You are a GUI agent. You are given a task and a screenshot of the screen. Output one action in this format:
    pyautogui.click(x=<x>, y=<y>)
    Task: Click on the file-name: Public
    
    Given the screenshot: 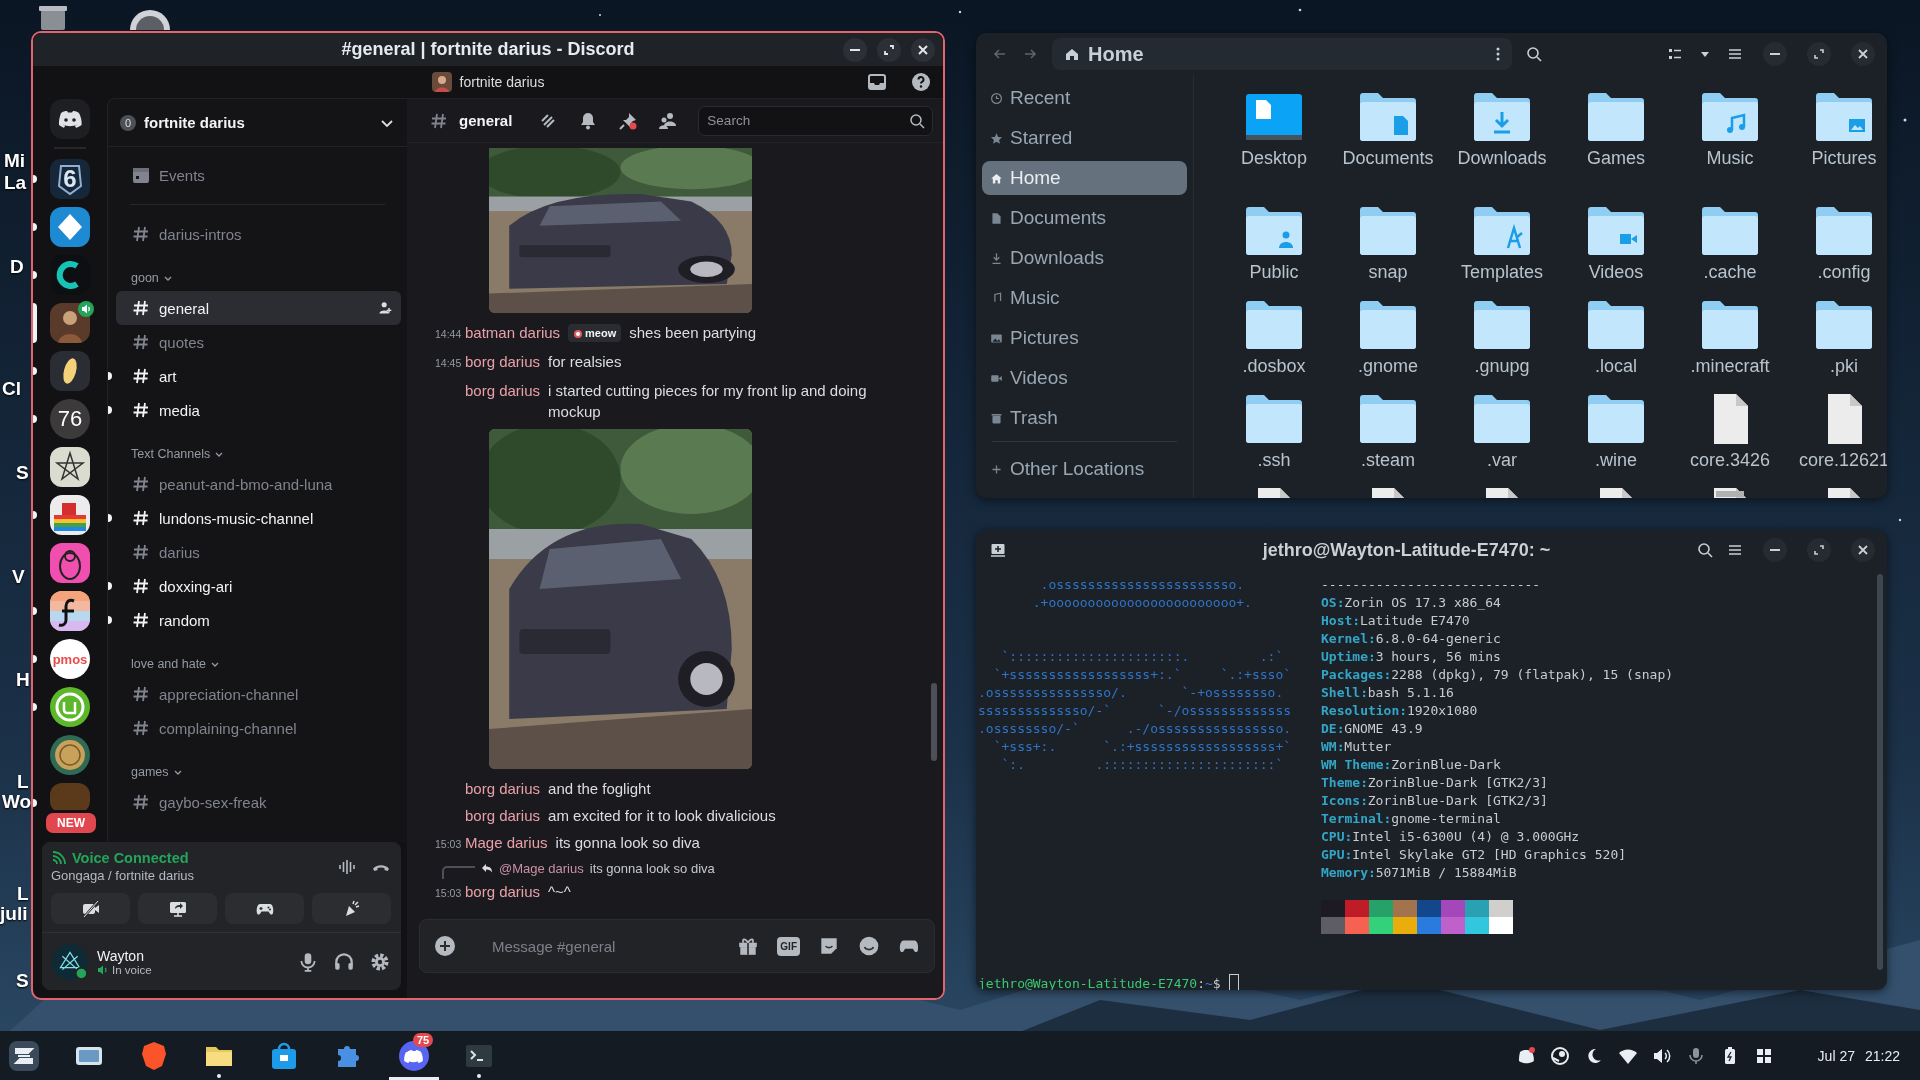 What is the action you would take?
    pyautogui.click(x=1274, y=272)
    